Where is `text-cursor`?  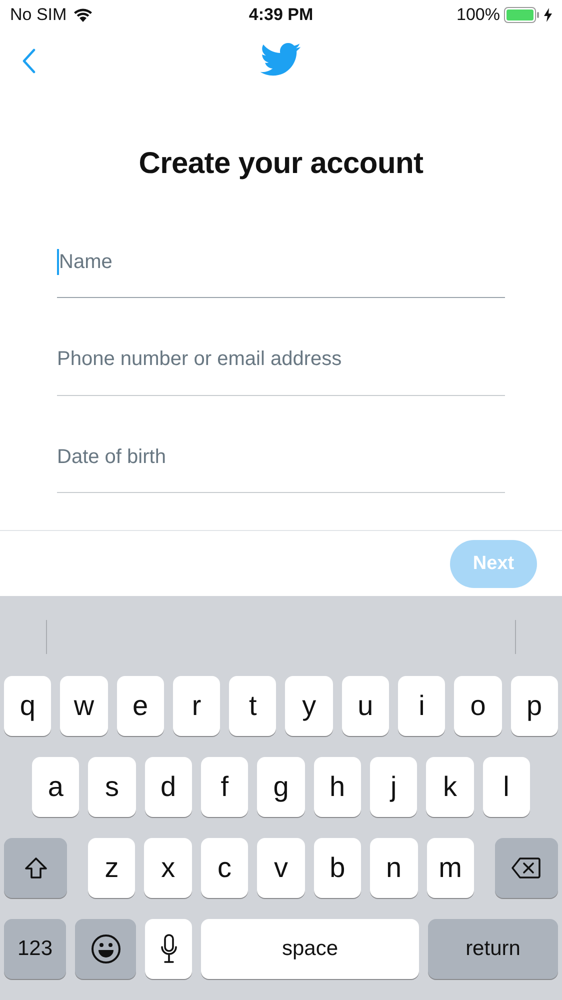
text-cursor is located at coordinates (58, 261).